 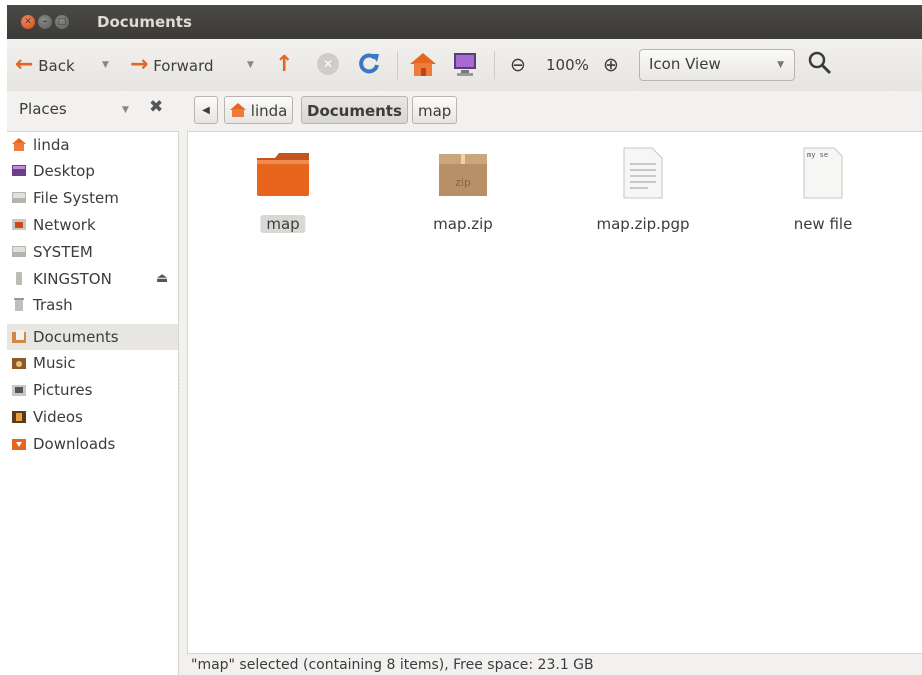 I want to click on forward-history-dropdown: ▼, so click(x=250, y=65).